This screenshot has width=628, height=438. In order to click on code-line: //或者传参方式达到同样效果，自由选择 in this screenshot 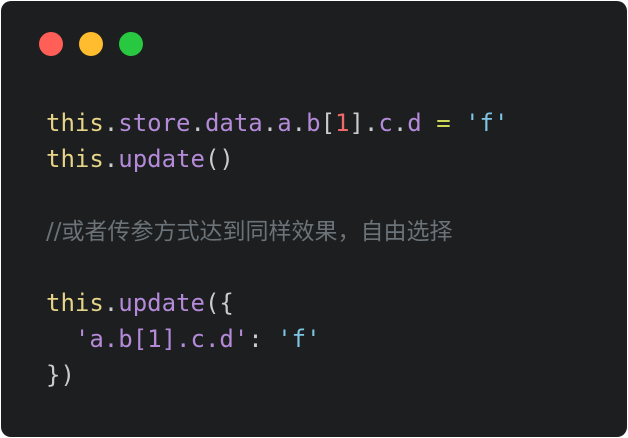, I will do `click(277, 231)`.